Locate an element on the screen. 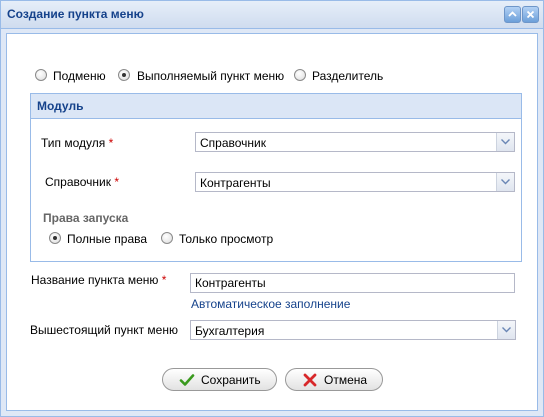 The image size is (544, 417). radio-full-rights is located at coordinates (55, 238).